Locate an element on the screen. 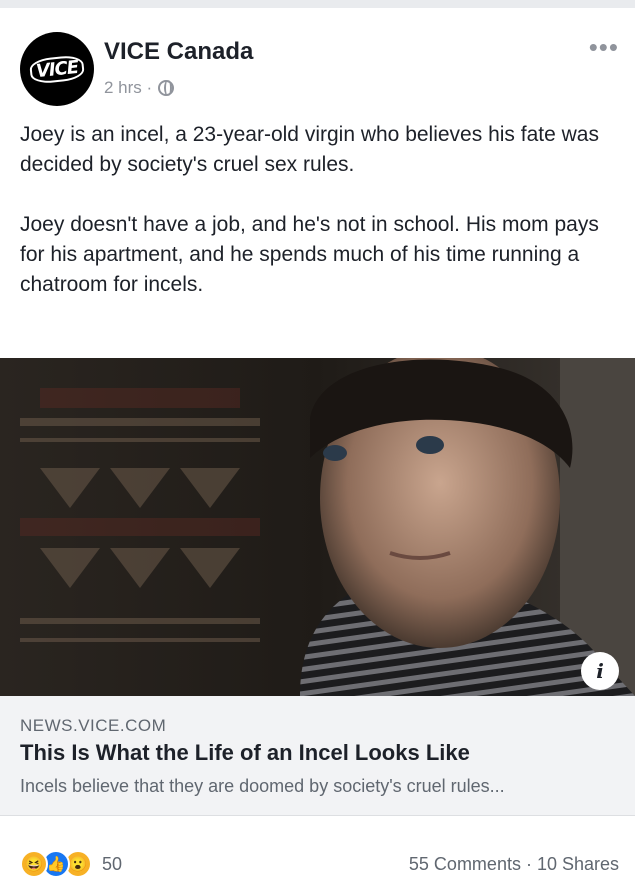 The height and width of the screenshot is (882, 635). post-footer: 😆 👍 😮 50 55 Comments · 10 Shares is located at coordinates (317, 849).